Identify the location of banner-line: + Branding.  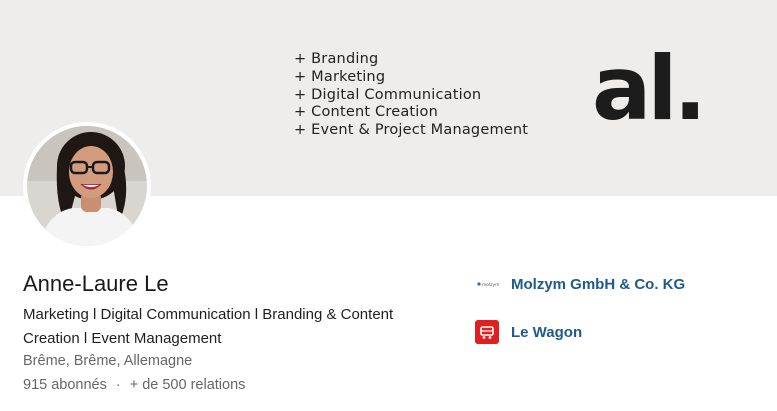
(336, 59).